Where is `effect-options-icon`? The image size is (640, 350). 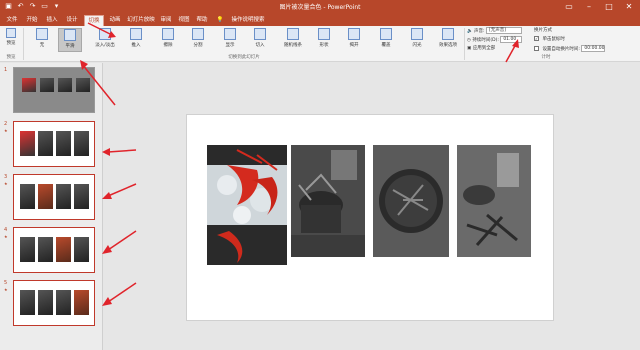
effect-options-icon is located at coordinates (448, 34).